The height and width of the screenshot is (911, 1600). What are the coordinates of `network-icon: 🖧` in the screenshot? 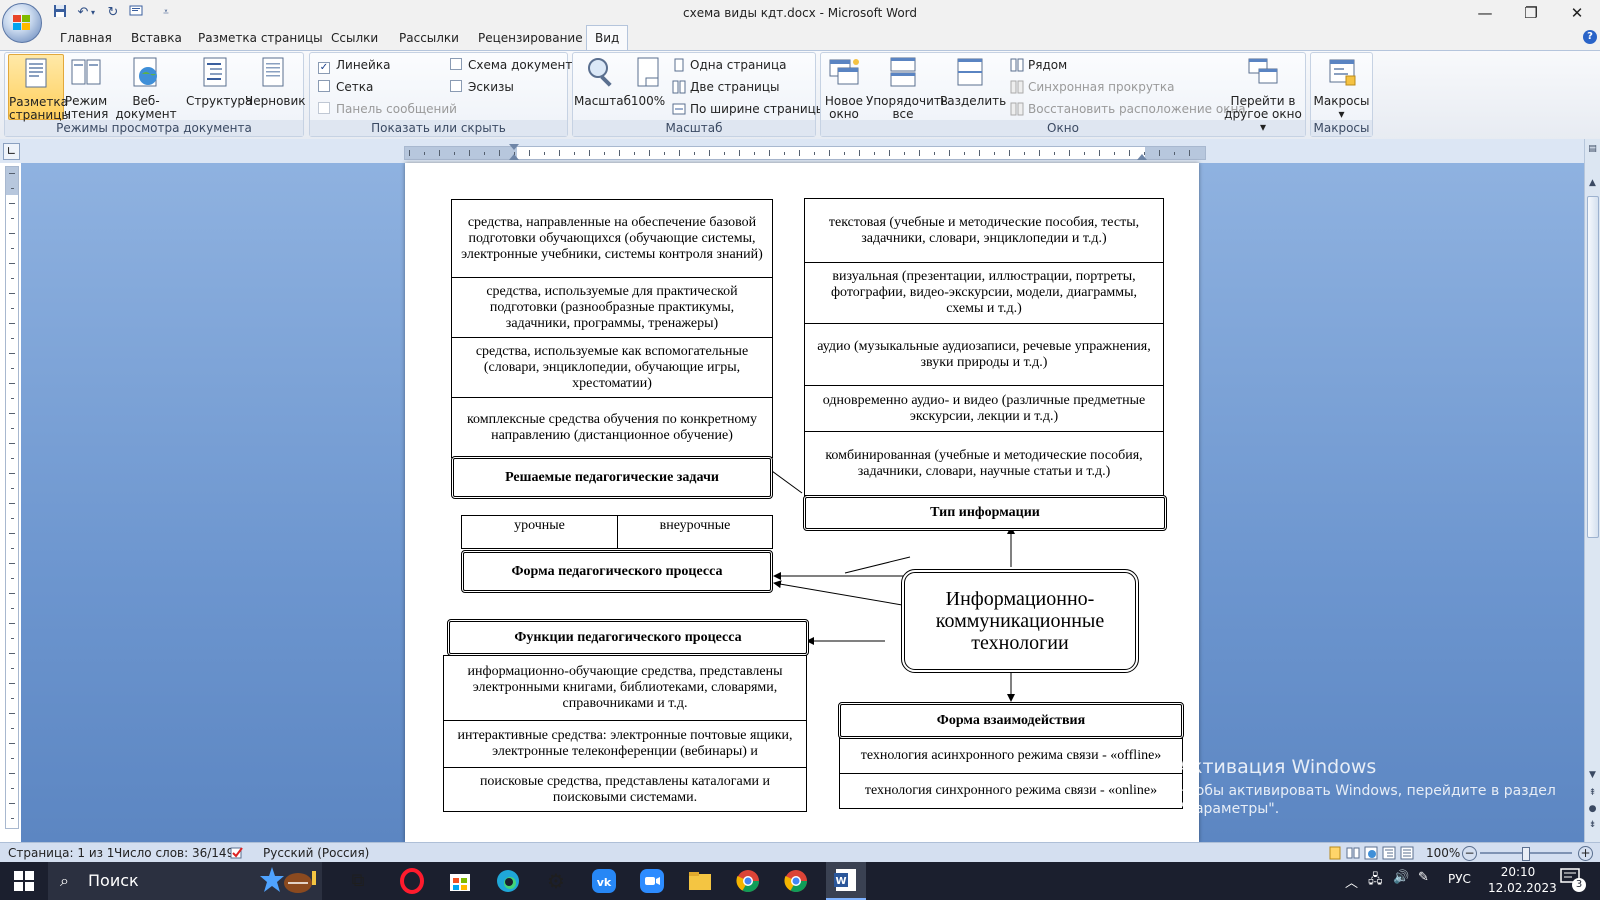 It's located at (1375, 881).